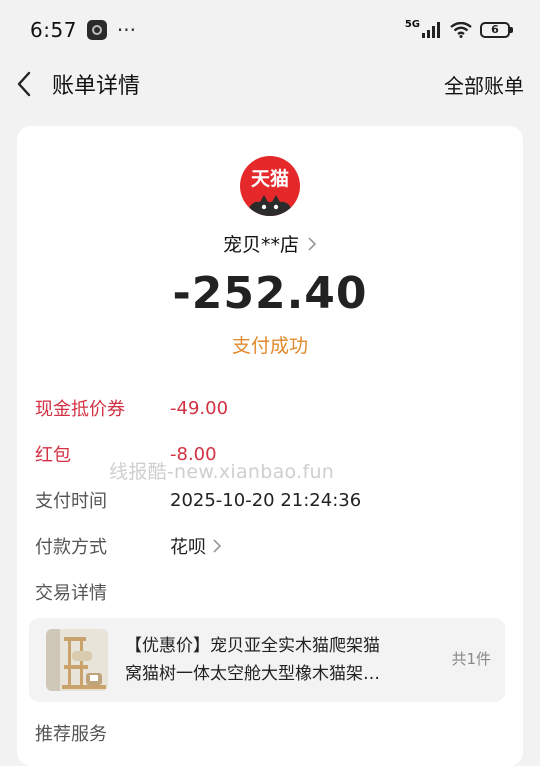  I want to click on detail-row-pay-method: 付款方式 花呗, so click(128, 546).